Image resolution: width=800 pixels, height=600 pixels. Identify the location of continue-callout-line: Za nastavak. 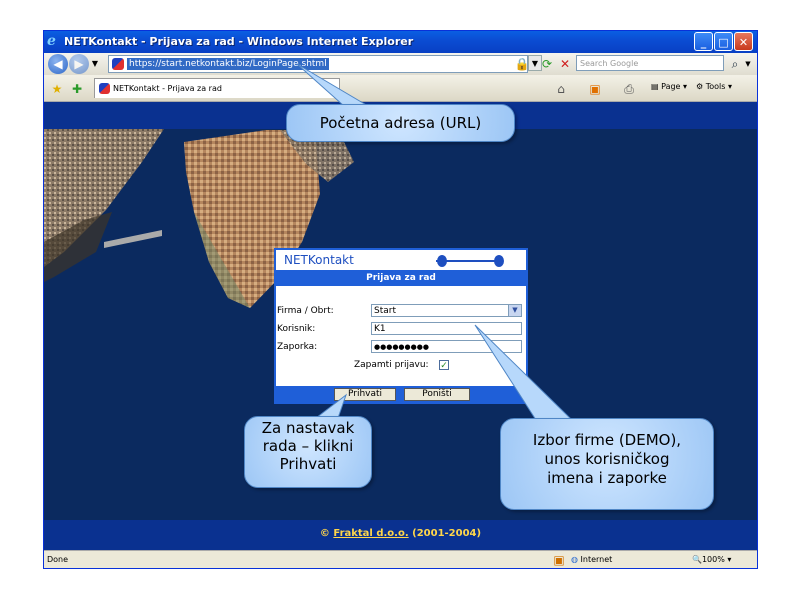
(308, 428).